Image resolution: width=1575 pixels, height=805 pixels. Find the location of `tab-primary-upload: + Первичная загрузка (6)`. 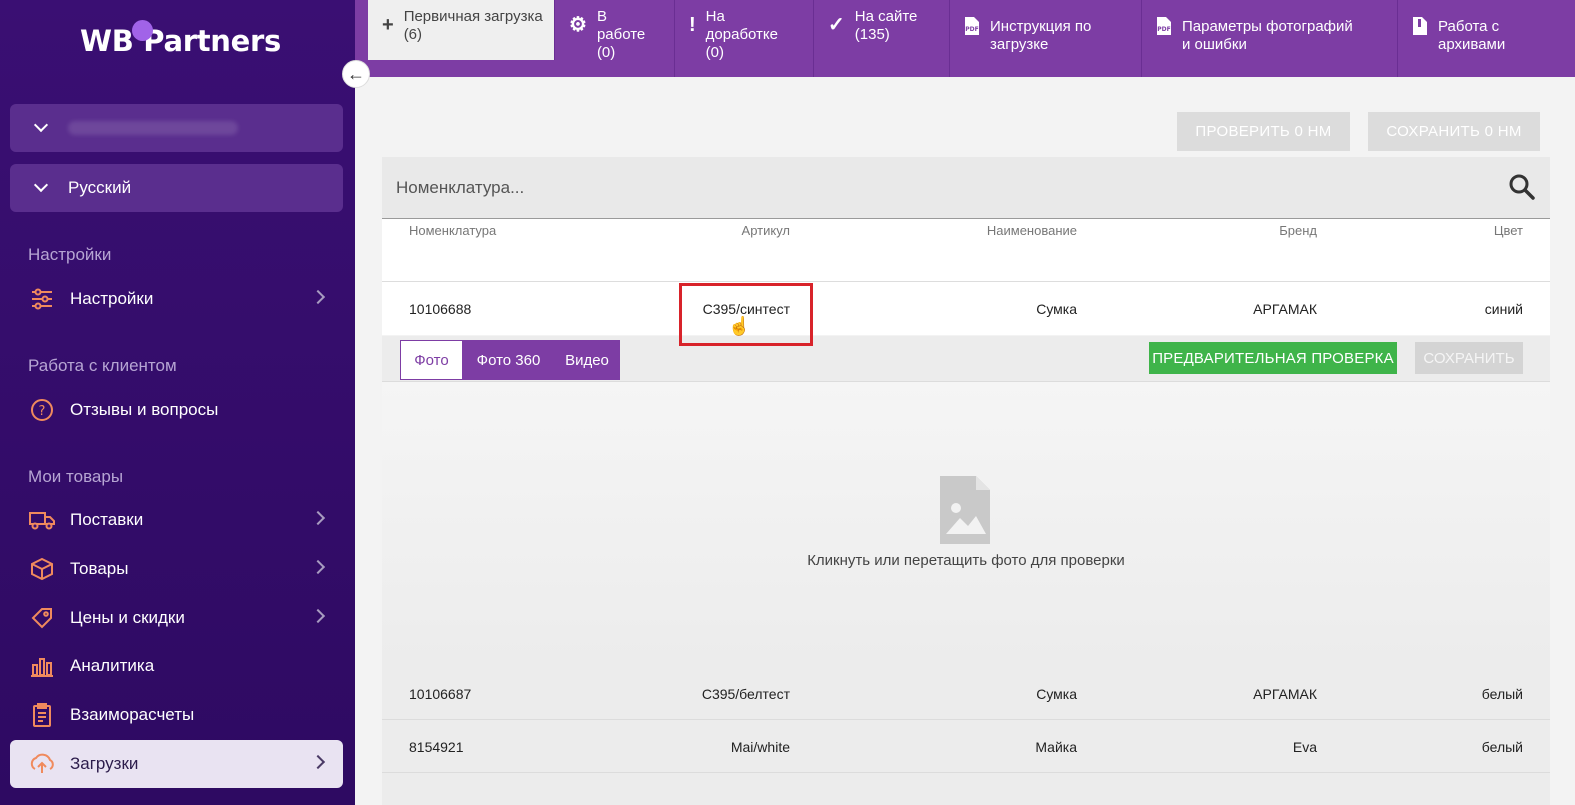

tab-primary-upload: + Первичная загрузка (6) is located at coordinates (461, 30).